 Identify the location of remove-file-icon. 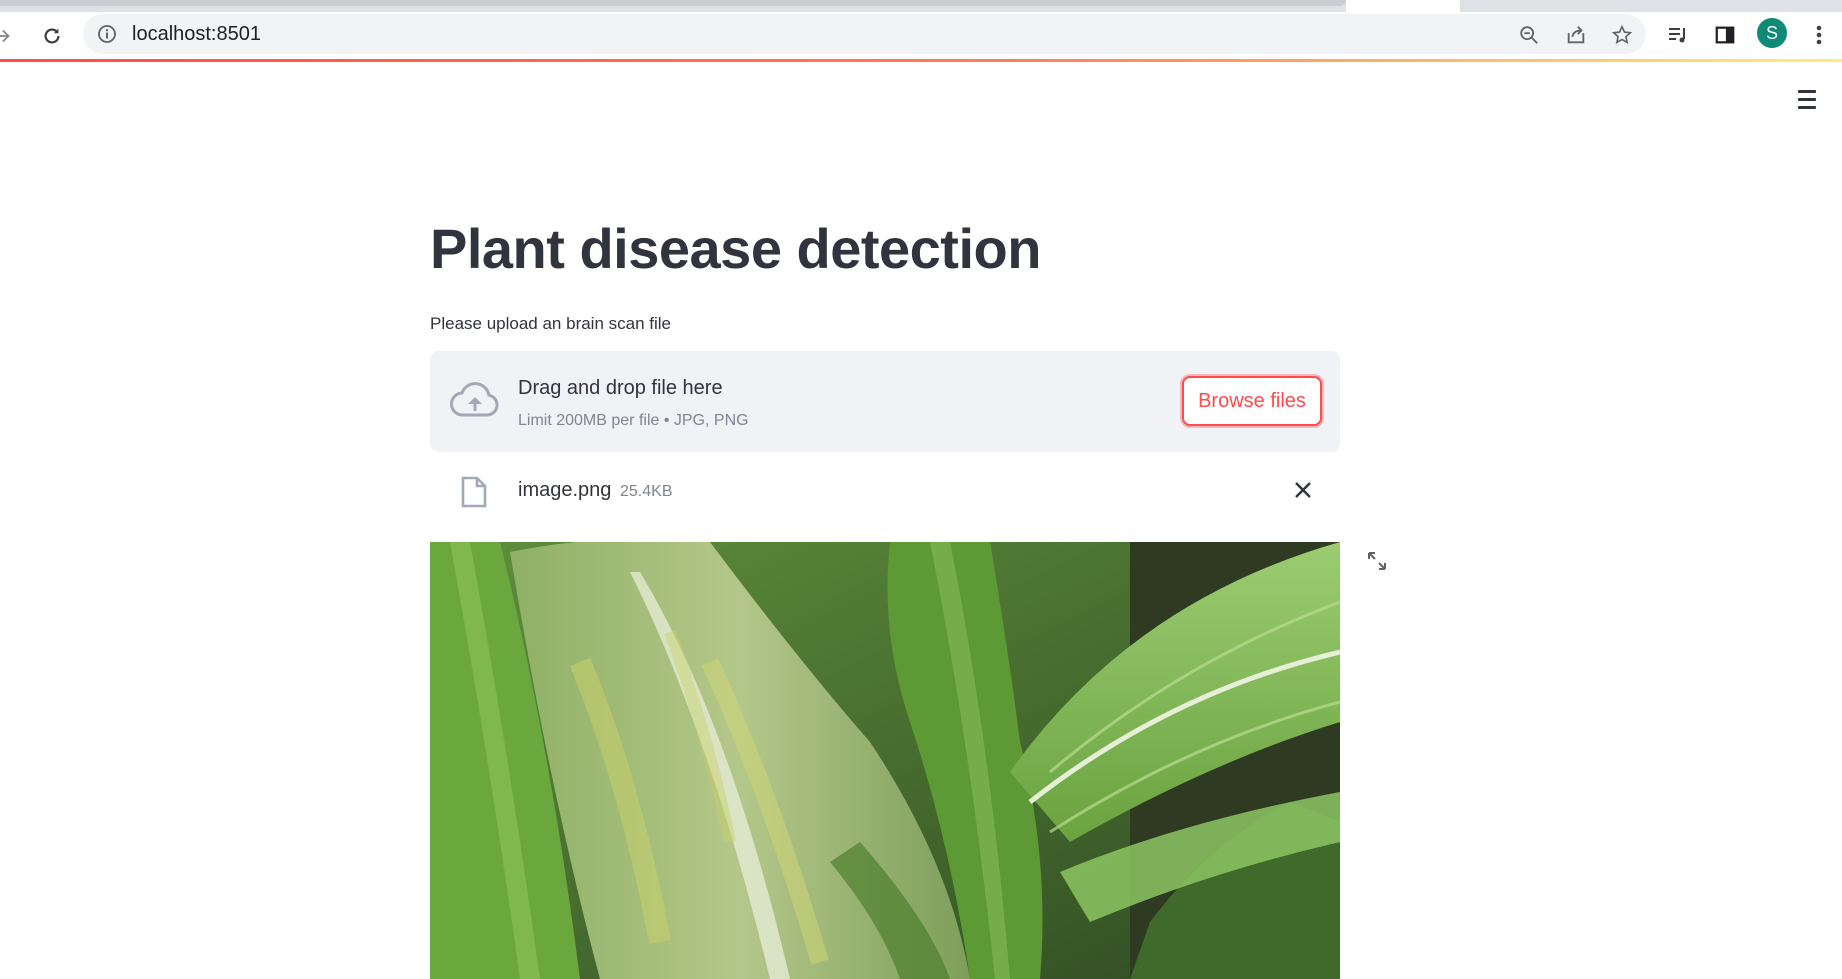
(1303, 490).